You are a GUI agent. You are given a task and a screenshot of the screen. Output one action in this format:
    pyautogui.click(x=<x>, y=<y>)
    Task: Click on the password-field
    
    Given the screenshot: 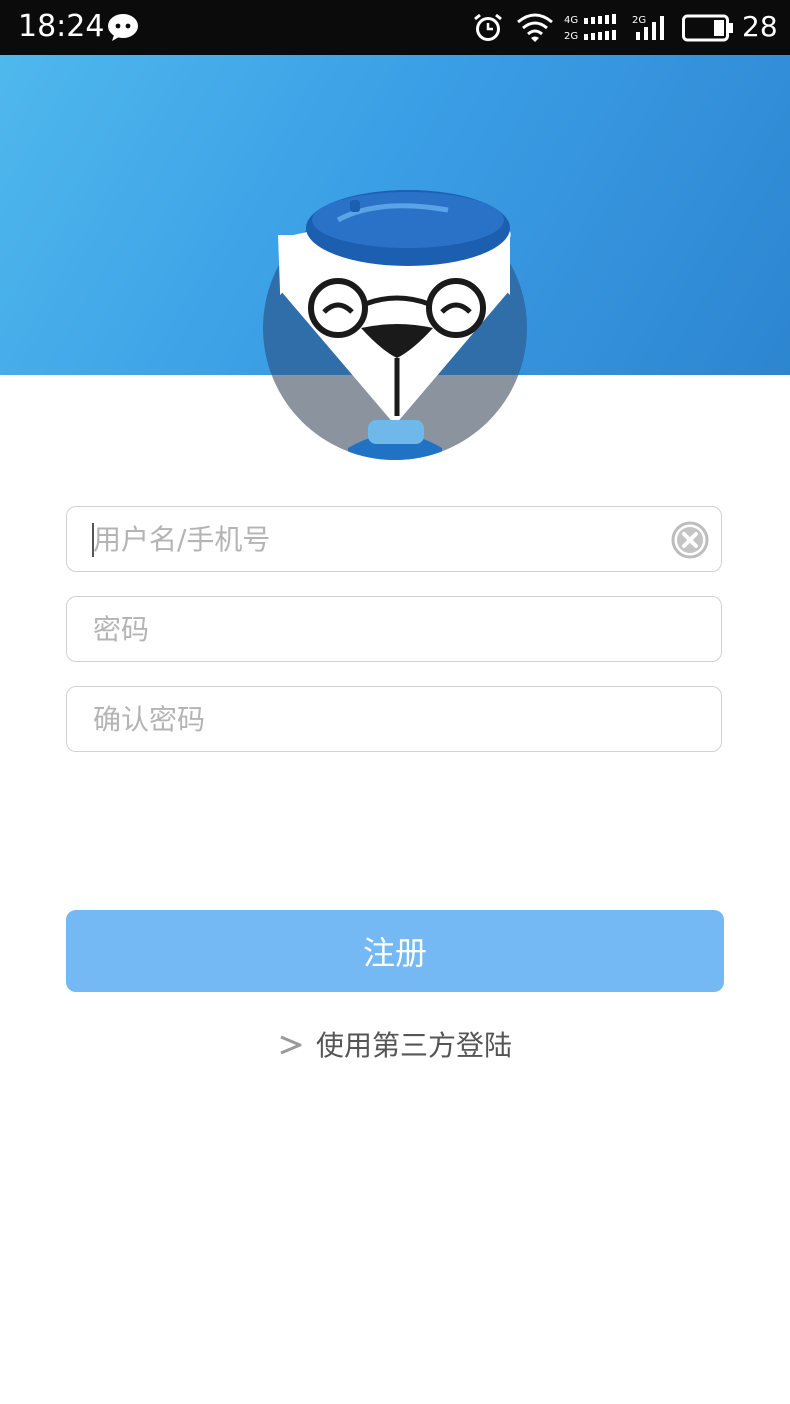 What is the action you would take?
    pyautogui.click(x=394, y=629)
    